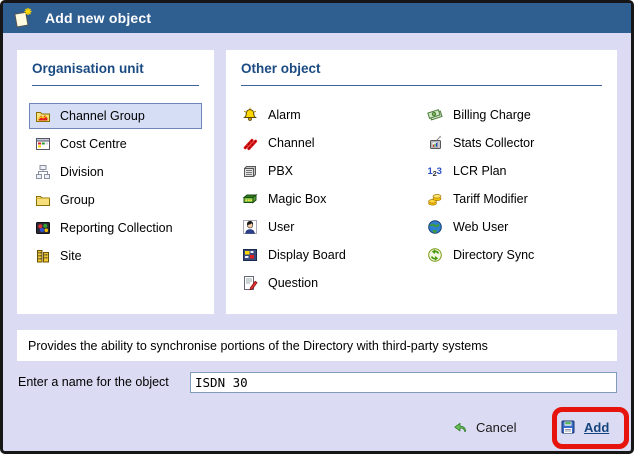 Image resolution: width=634 pixels, height=454 pixels. I want to click on site-icon, so click(43, 256).